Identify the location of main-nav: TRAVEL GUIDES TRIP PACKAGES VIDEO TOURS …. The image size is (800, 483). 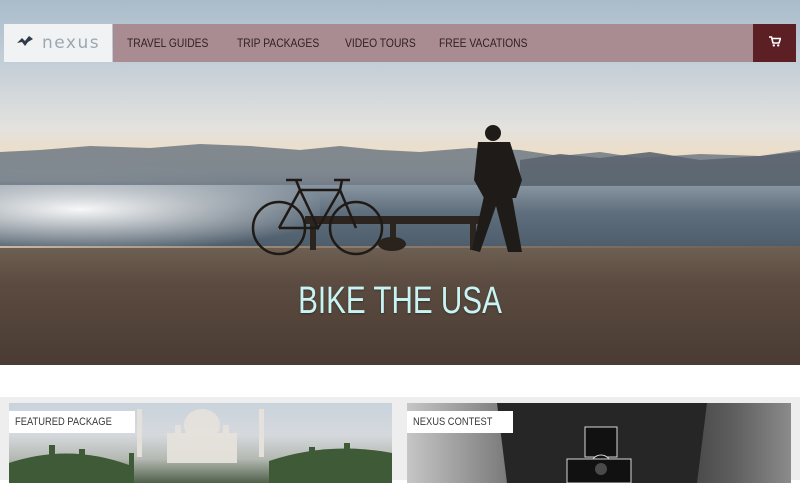
(433, 43).